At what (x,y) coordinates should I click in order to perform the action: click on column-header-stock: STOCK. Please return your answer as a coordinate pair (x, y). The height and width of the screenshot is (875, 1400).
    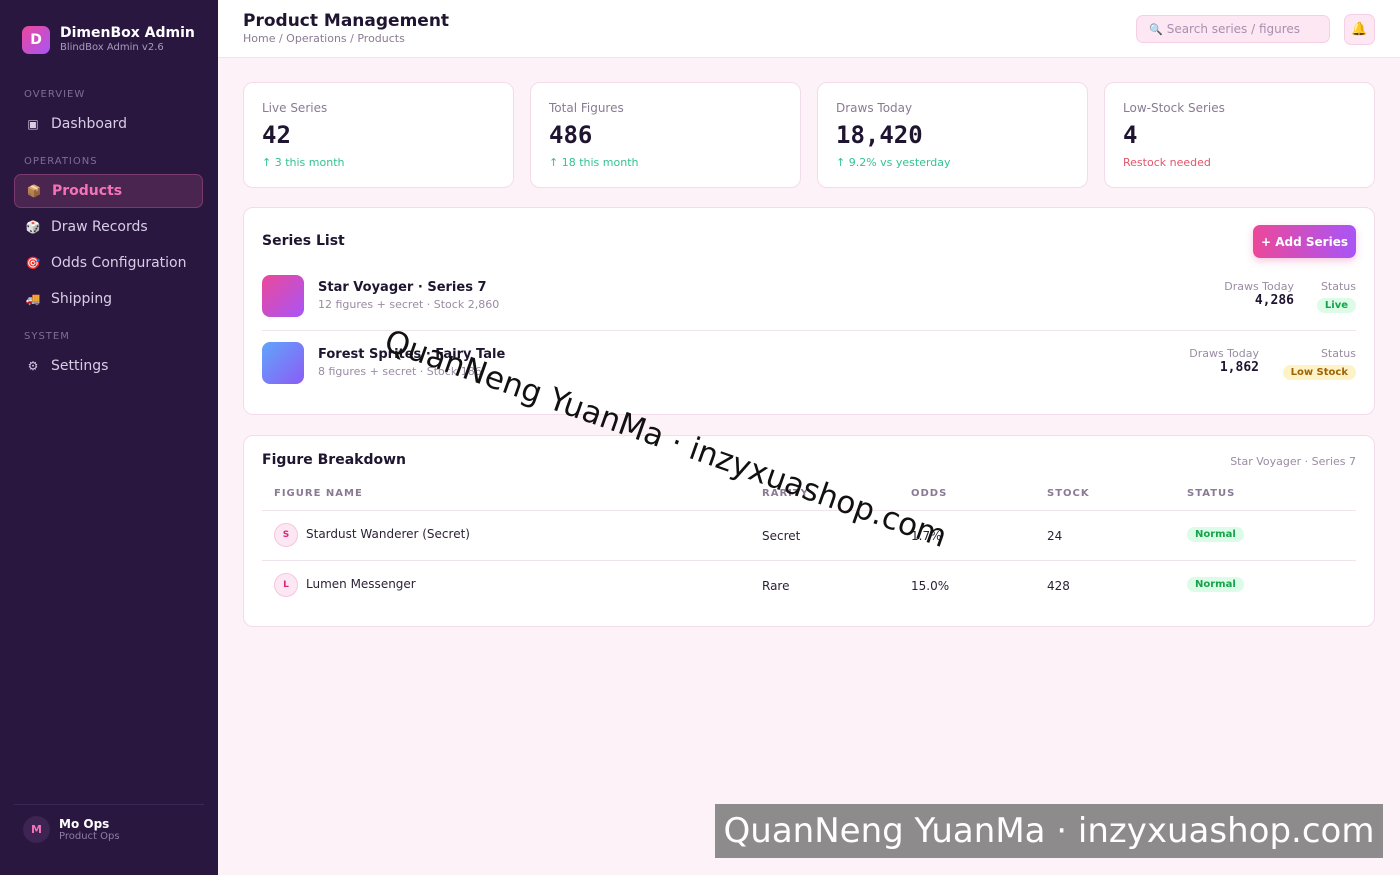
    Looking at the image, I should click on (1068, 493).